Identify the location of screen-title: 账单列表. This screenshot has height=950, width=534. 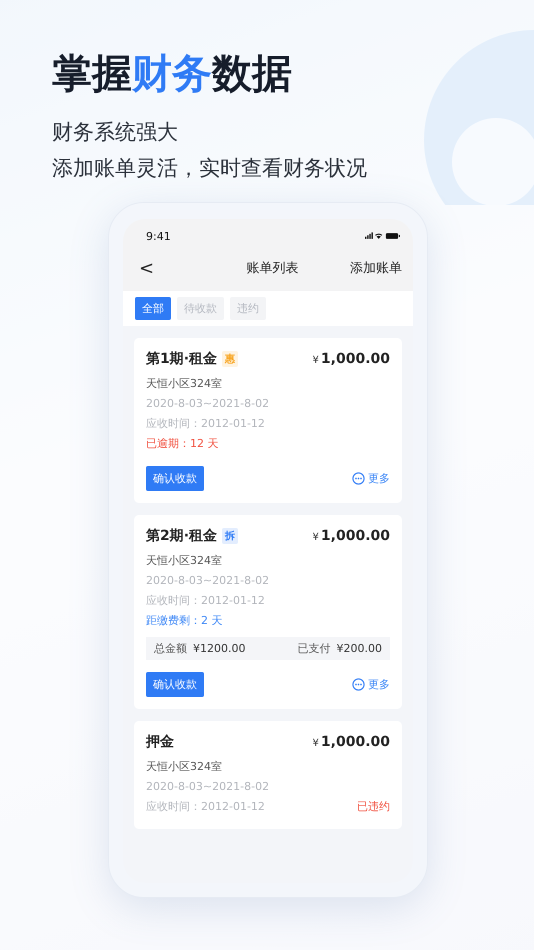
(273, 268).